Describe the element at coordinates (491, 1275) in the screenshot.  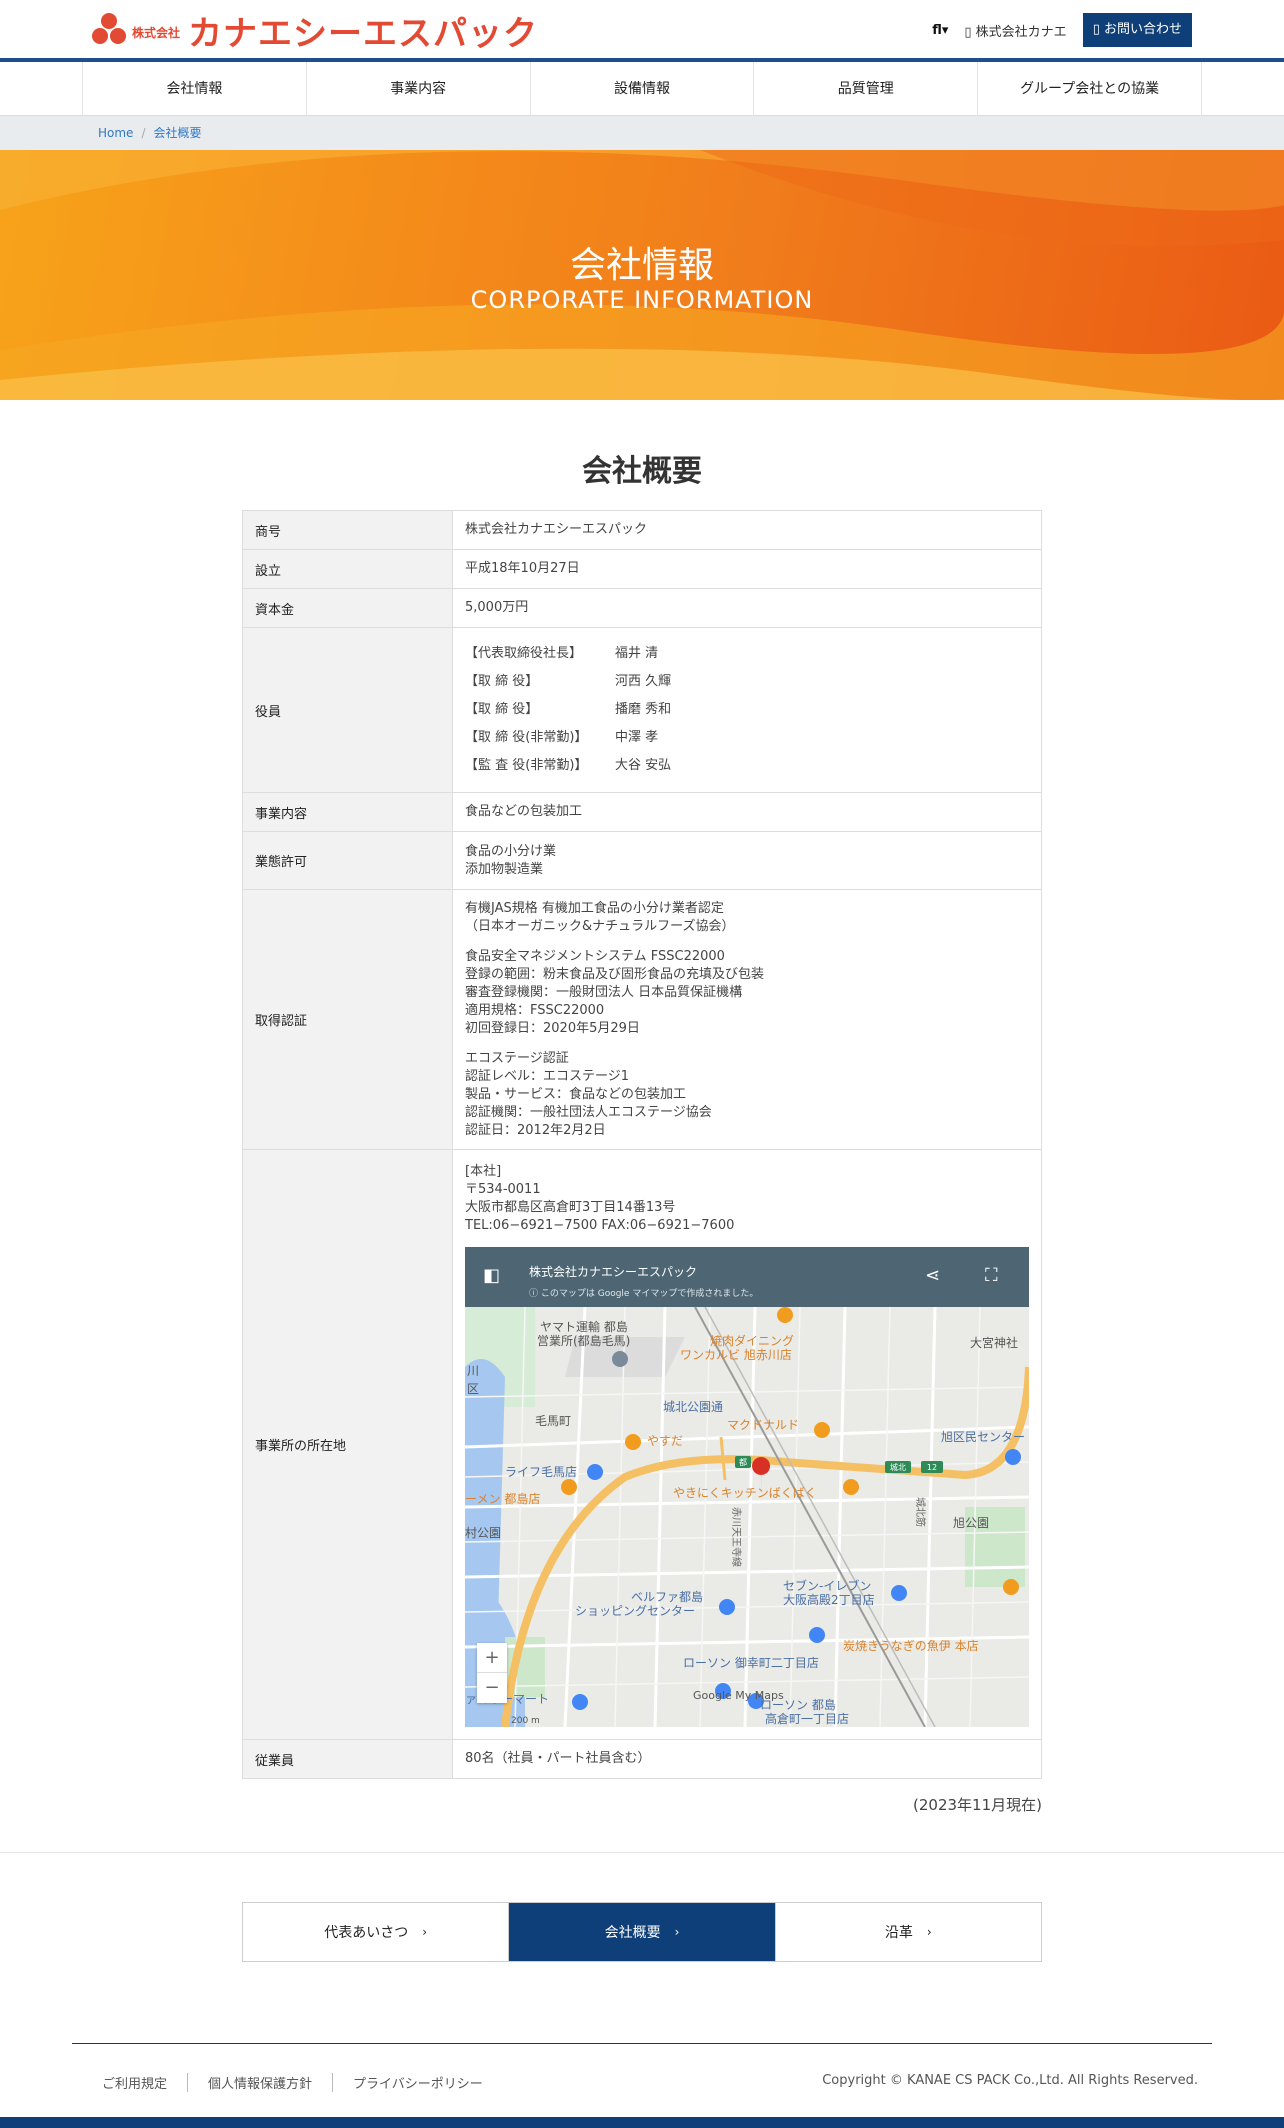
I see `map-legend-toggle-icon: ◧` at that location.